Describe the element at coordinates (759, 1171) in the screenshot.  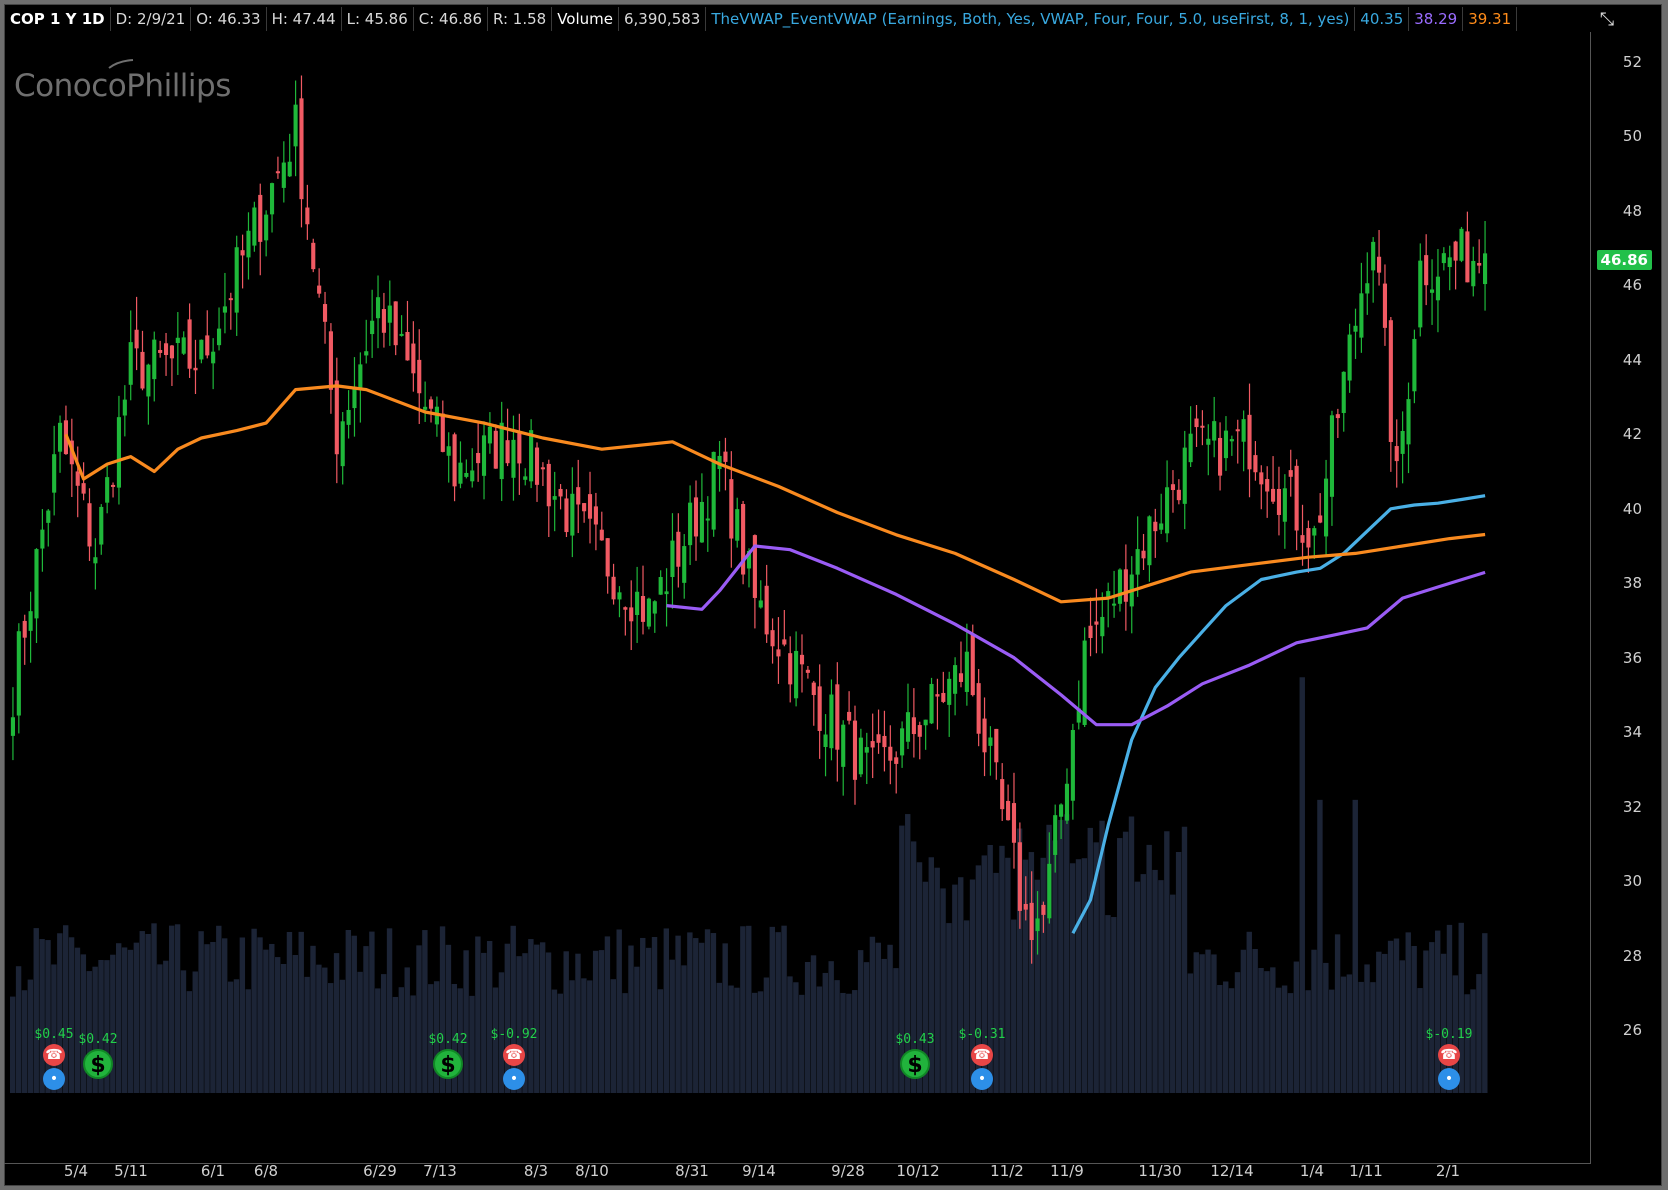
I see `x-tick-label: 9/14` at that location.